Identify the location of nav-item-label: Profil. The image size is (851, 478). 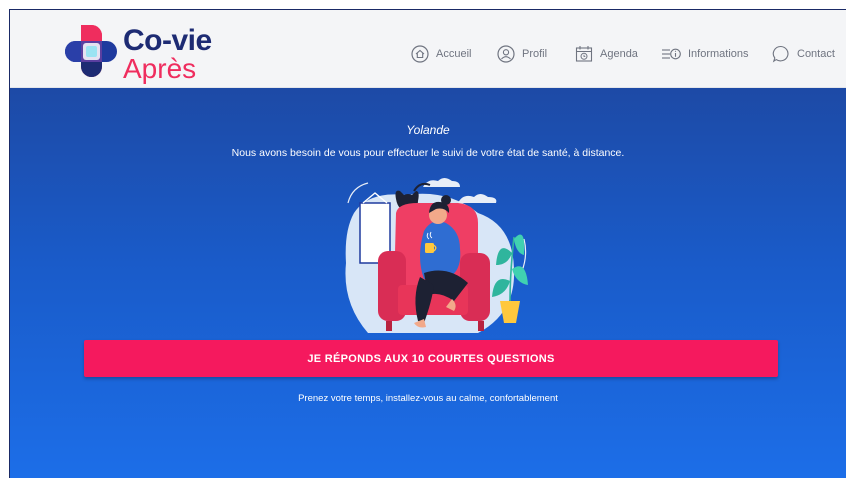
(535, 54).